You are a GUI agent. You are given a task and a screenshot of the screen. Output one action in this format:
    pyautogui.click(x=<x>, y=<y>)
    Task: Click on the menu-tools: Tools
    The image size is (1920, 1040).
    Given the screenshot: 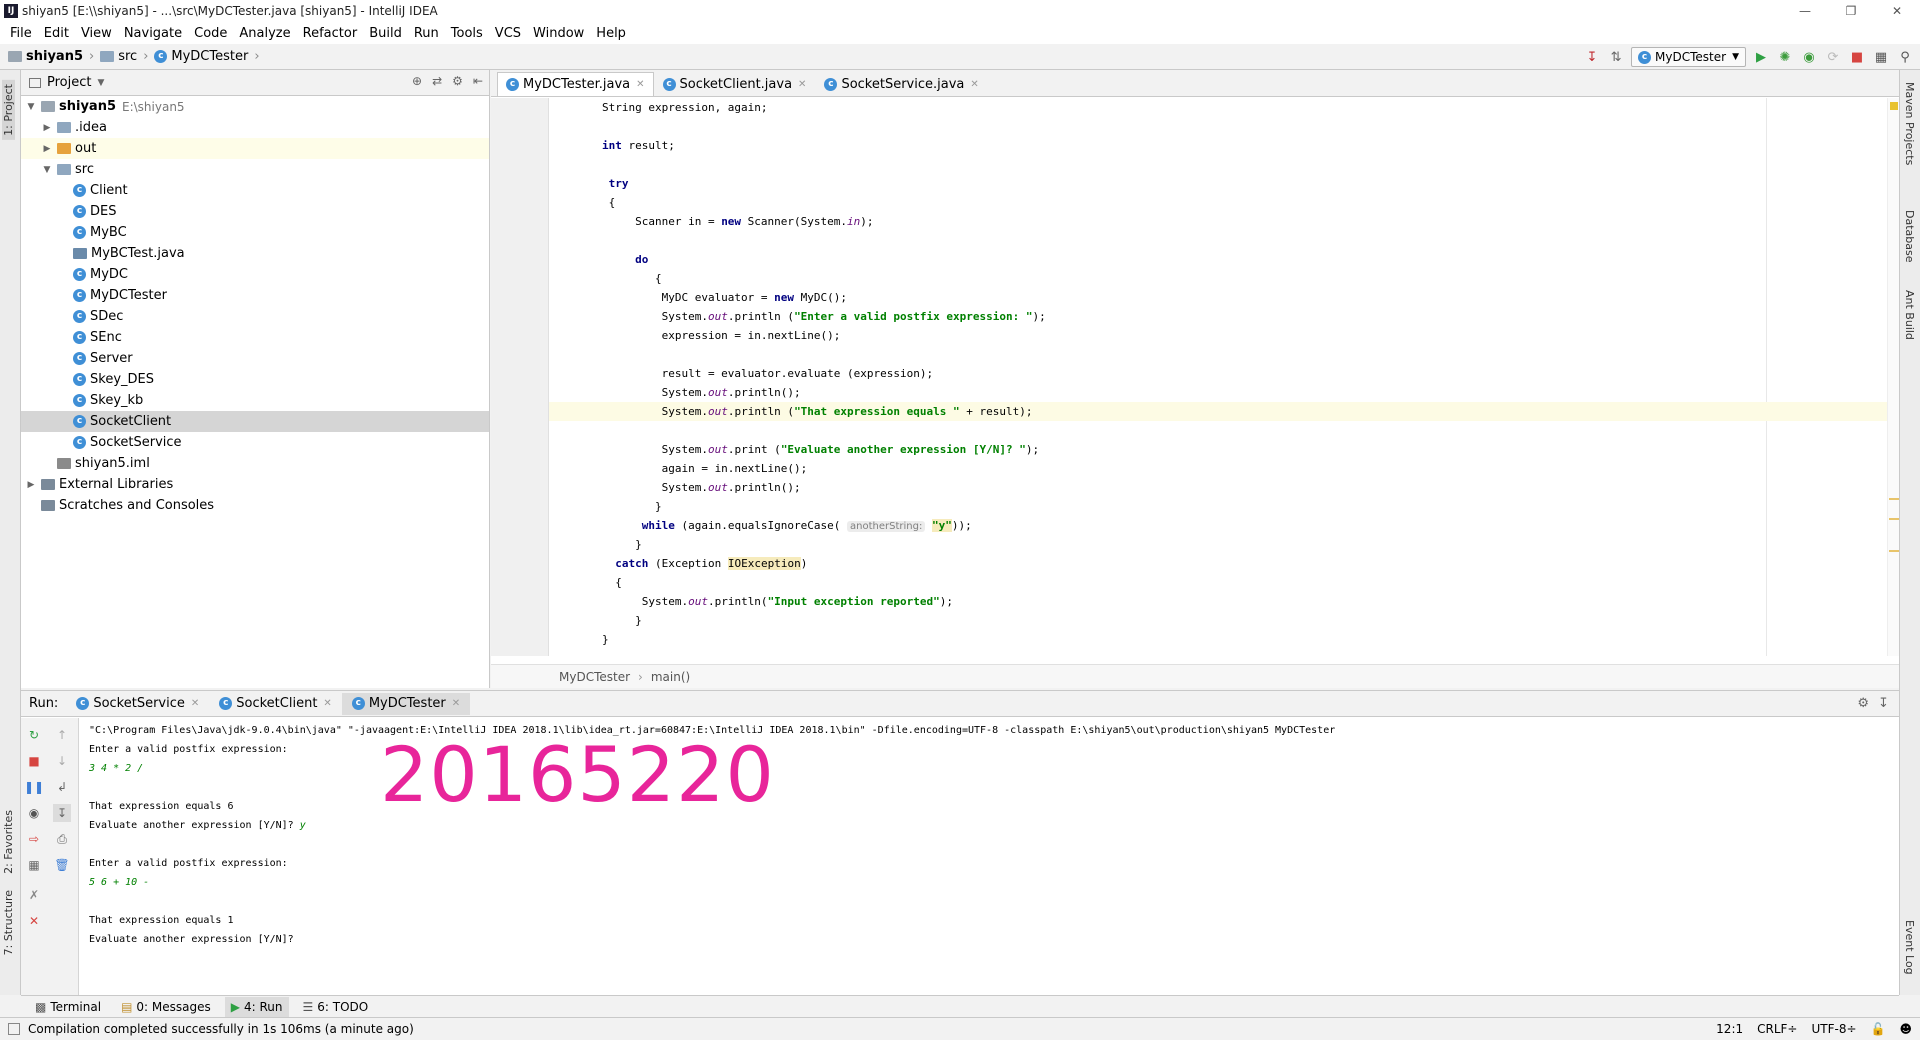 What is the action you would take?
    pyautogui.click(x=467, y=33)
    